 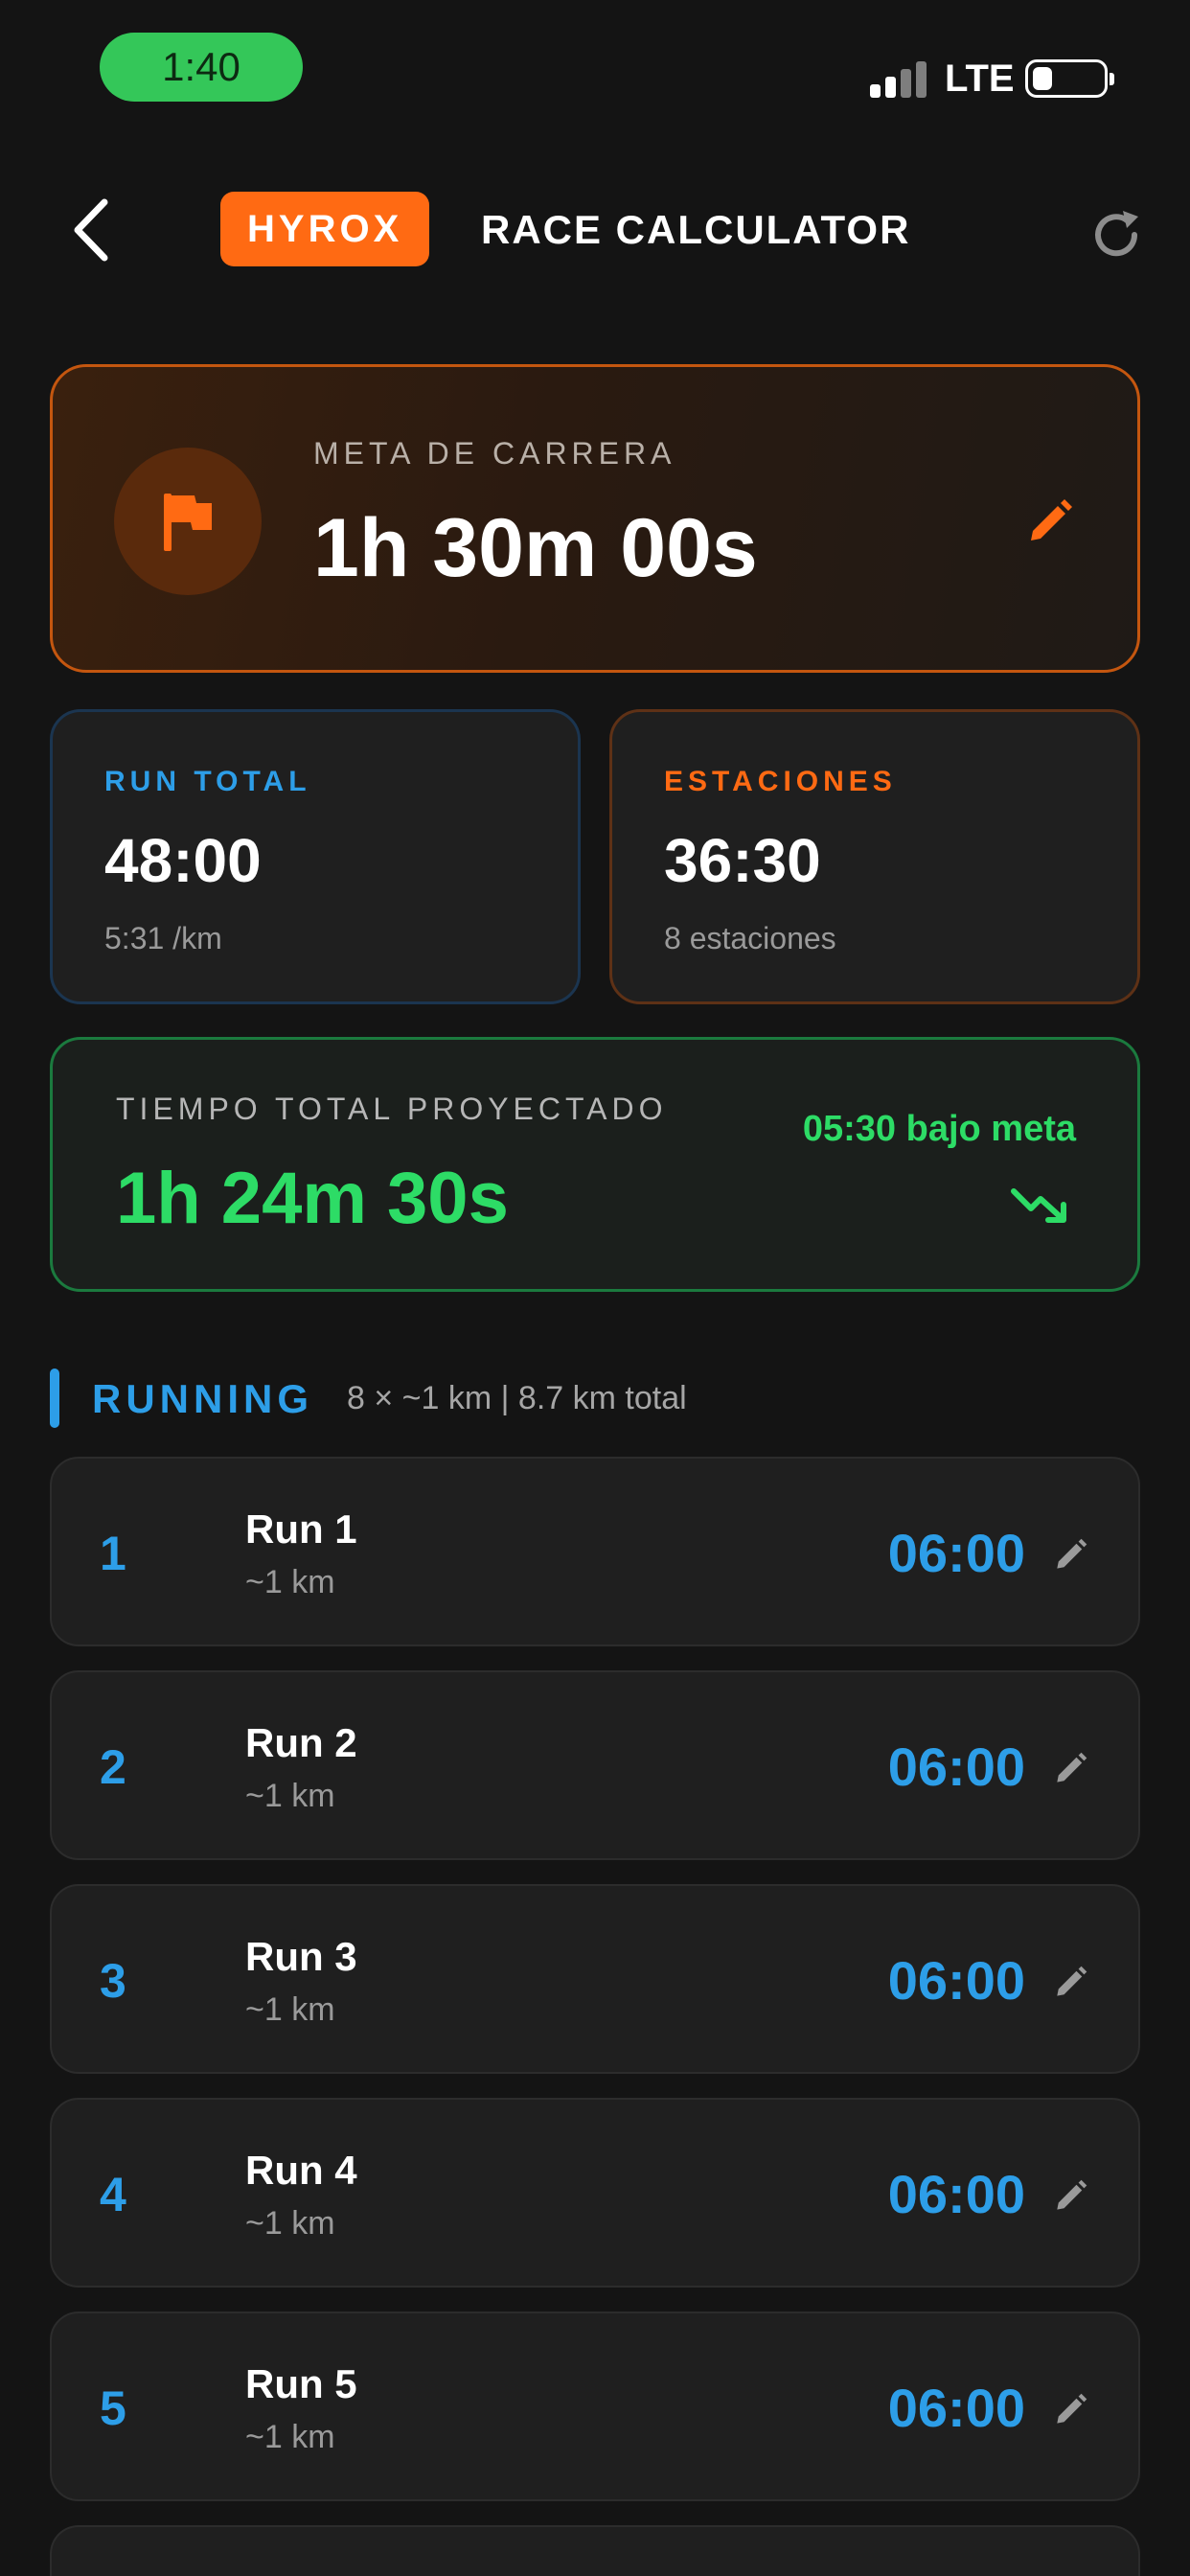 I want to click on run-name: Run 2, so click(x=301, y=1742).